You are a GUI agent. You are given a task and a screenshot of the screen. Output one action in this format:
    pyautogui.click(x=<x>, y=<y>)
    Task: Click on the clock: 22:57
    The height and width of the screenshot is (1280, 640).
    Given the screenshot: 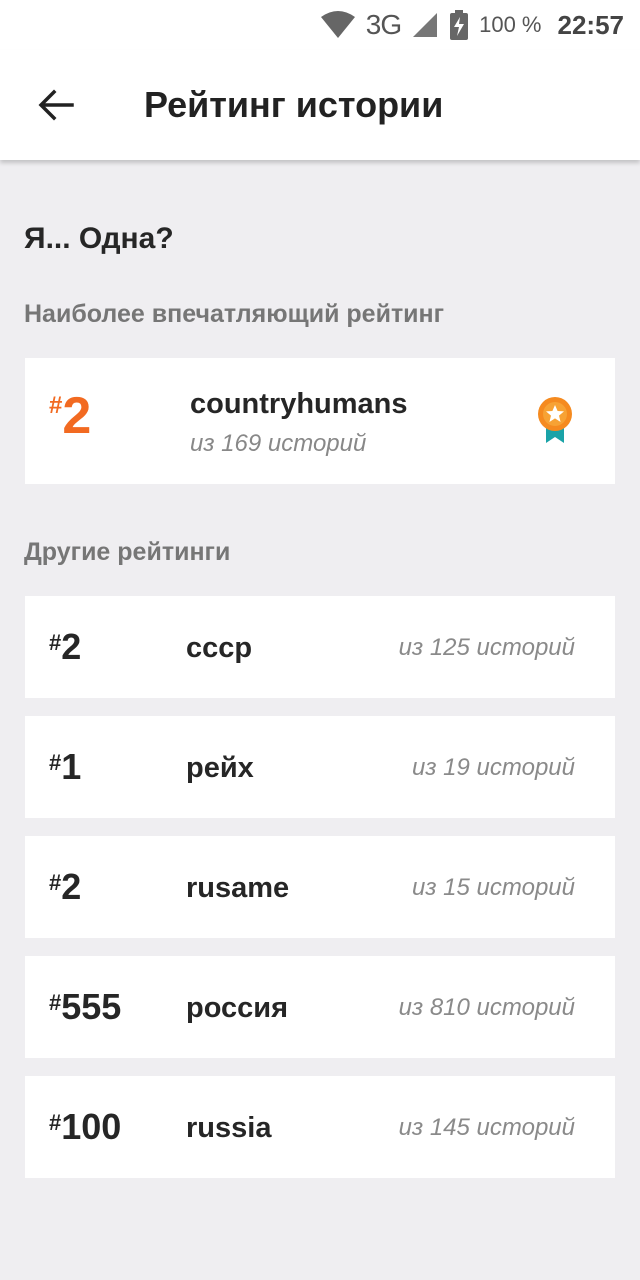 What is the action you would take?
    pyautogui.click(x=591, y=24)
    